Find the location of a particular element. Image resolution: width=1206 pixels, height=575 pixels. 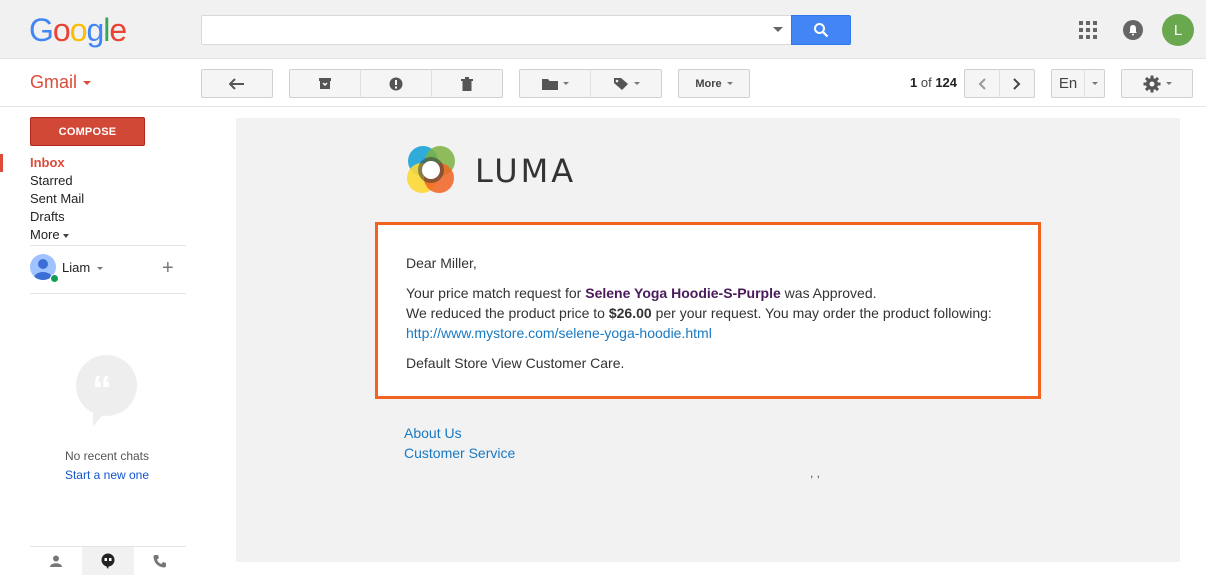

sidebar-more-label: More is located at coordinates (45, 234).